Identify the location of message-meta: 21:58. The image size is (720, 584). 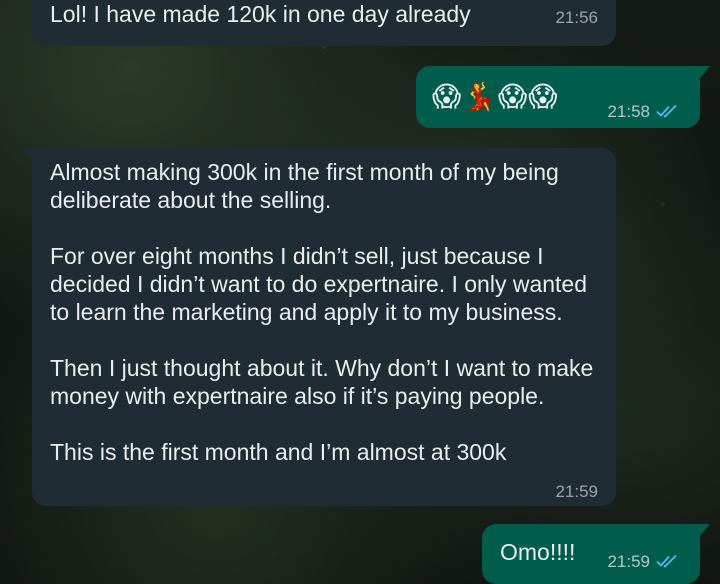
(642, 112).